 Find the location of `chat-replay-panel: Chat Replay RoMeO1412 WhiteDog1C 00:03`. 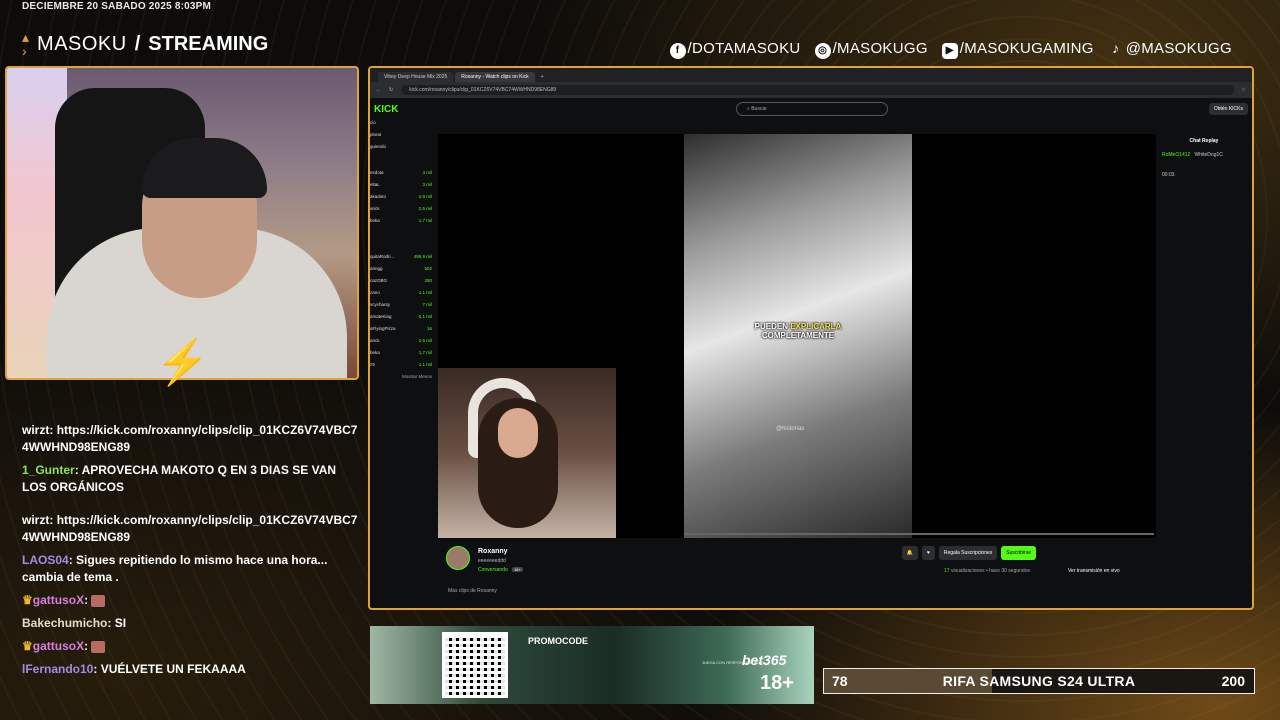

chat-replay-panel: Chat Replay RoMeO1412 WhiteDog1C 00:03 is located at coordinates (1204, 334).